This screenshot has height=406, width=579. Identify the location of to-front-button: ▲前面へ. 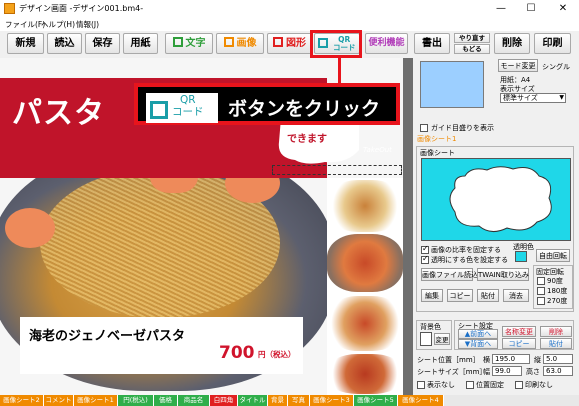
(478, 334).